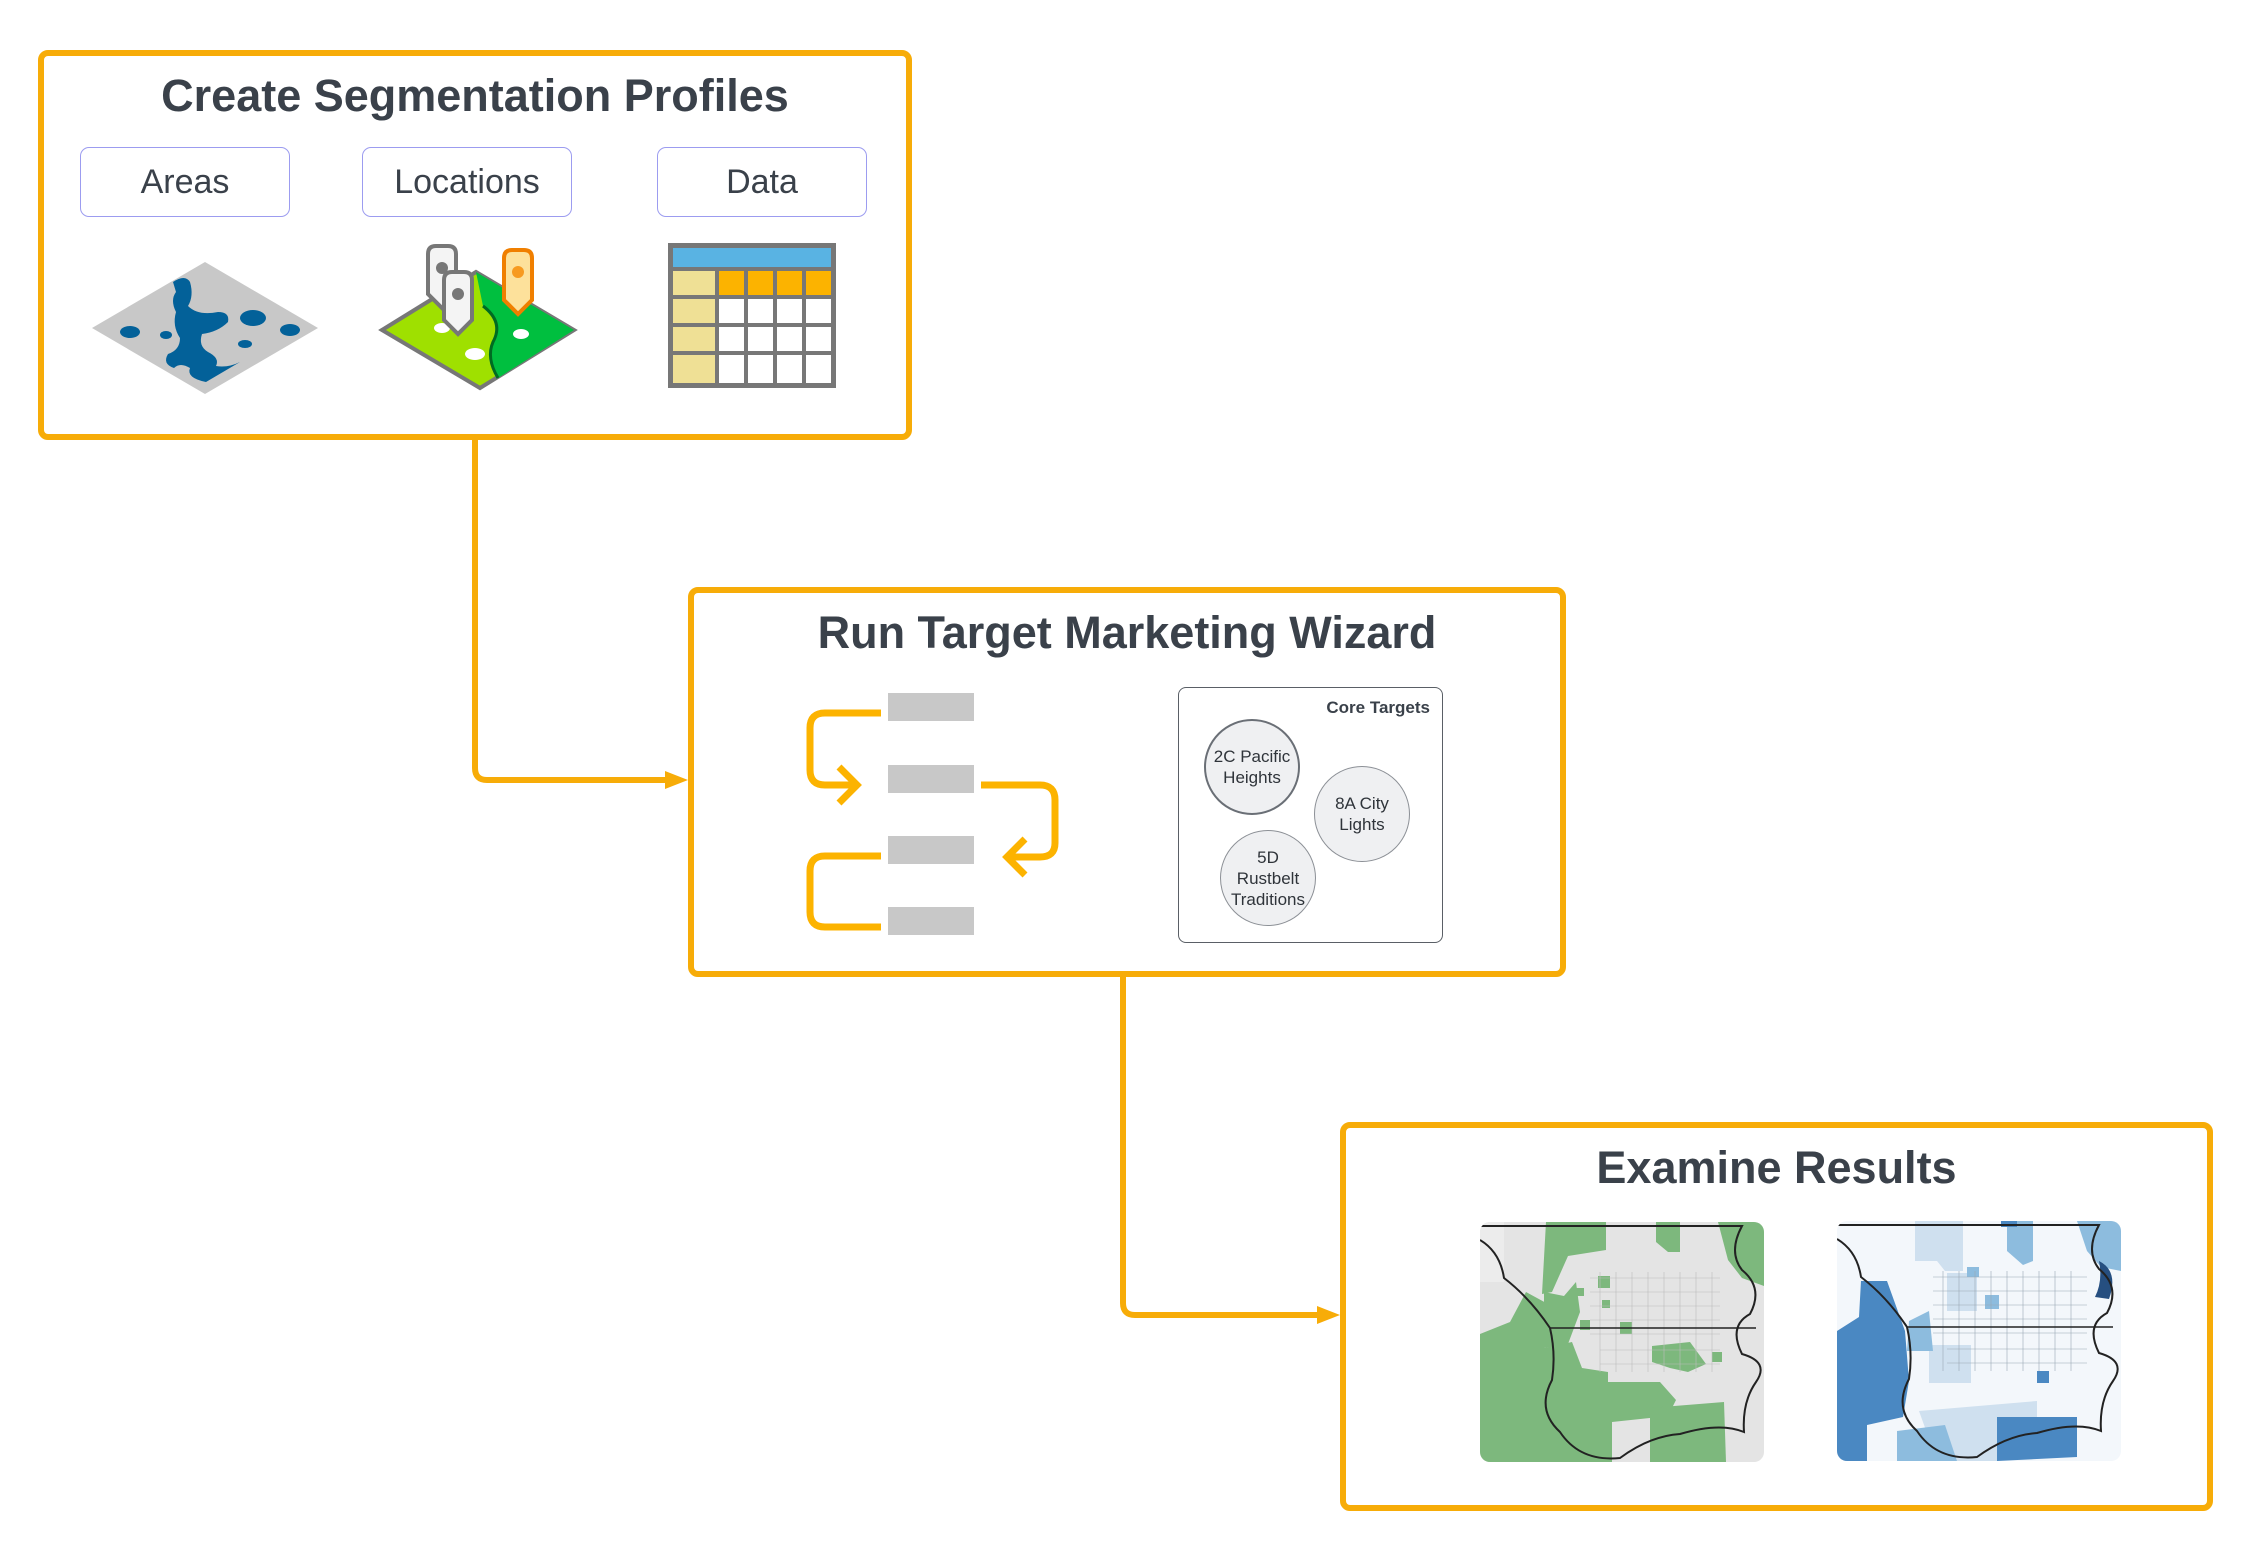 This screenshot has width=2247, height=1548. Describe the element at coordinates (467, 182) in the screenshot. I see `option-locations-button: Locations` at that location.